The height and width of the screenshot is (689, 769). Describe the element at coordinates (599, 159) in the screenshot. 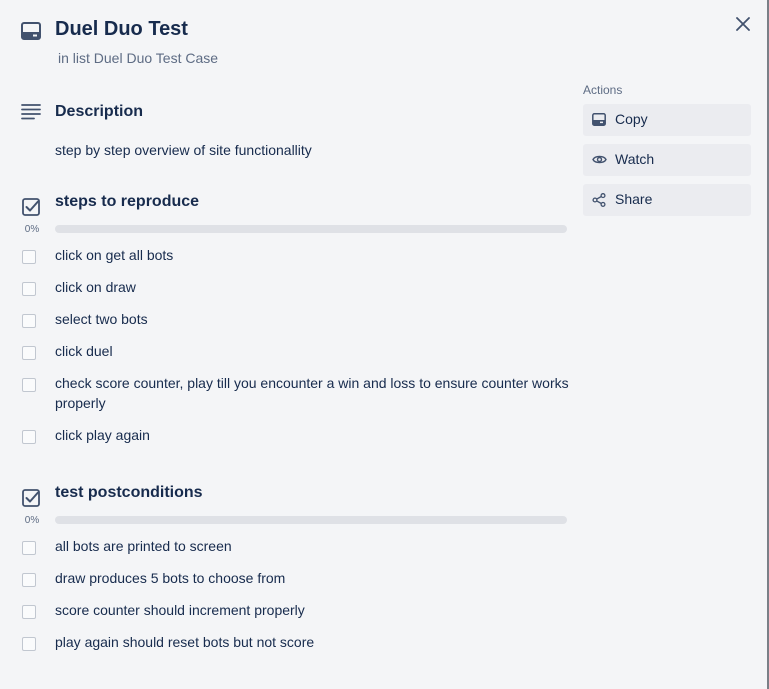

I see `eye-icon` at that location.